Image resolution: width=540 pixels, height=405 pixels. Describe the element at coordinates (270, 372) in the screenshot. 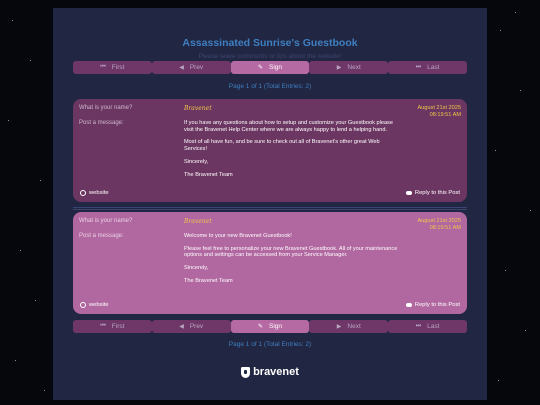

I see `bravenet-logo: bravenet` at that location.